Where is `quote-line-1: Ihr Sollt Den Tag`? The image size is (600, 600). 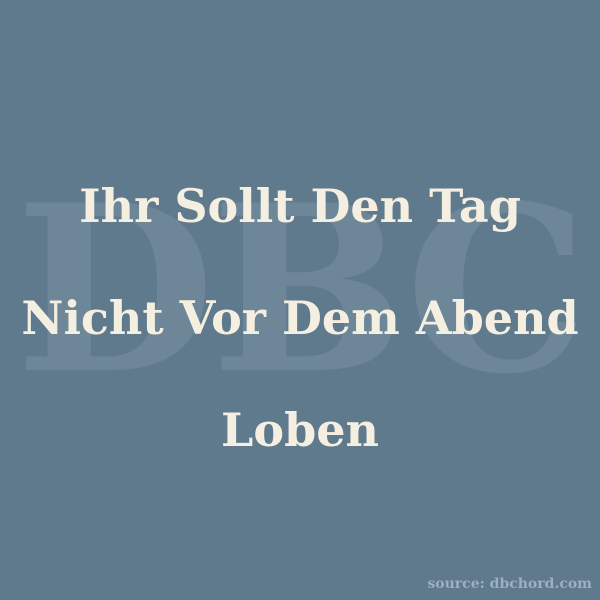 quote-line-1: Ihr Sollt Den Tag is located at coordinates (300, 206).